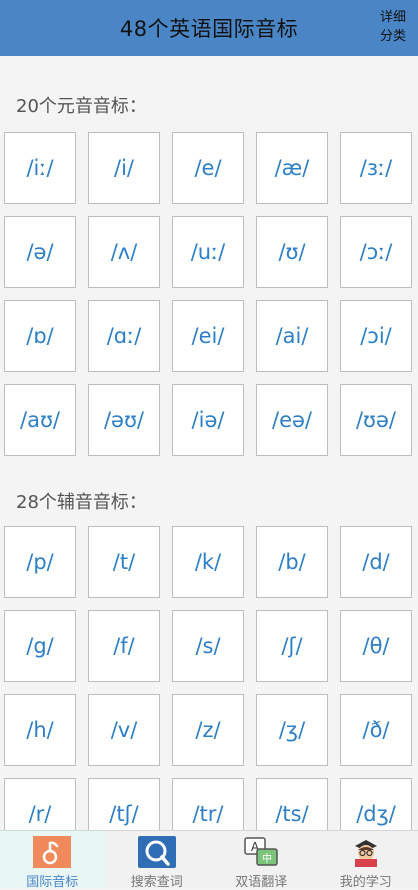 This screenshot has width=418, height=890. I want to click on phonetic-cell: /p/, so click(40, 562).